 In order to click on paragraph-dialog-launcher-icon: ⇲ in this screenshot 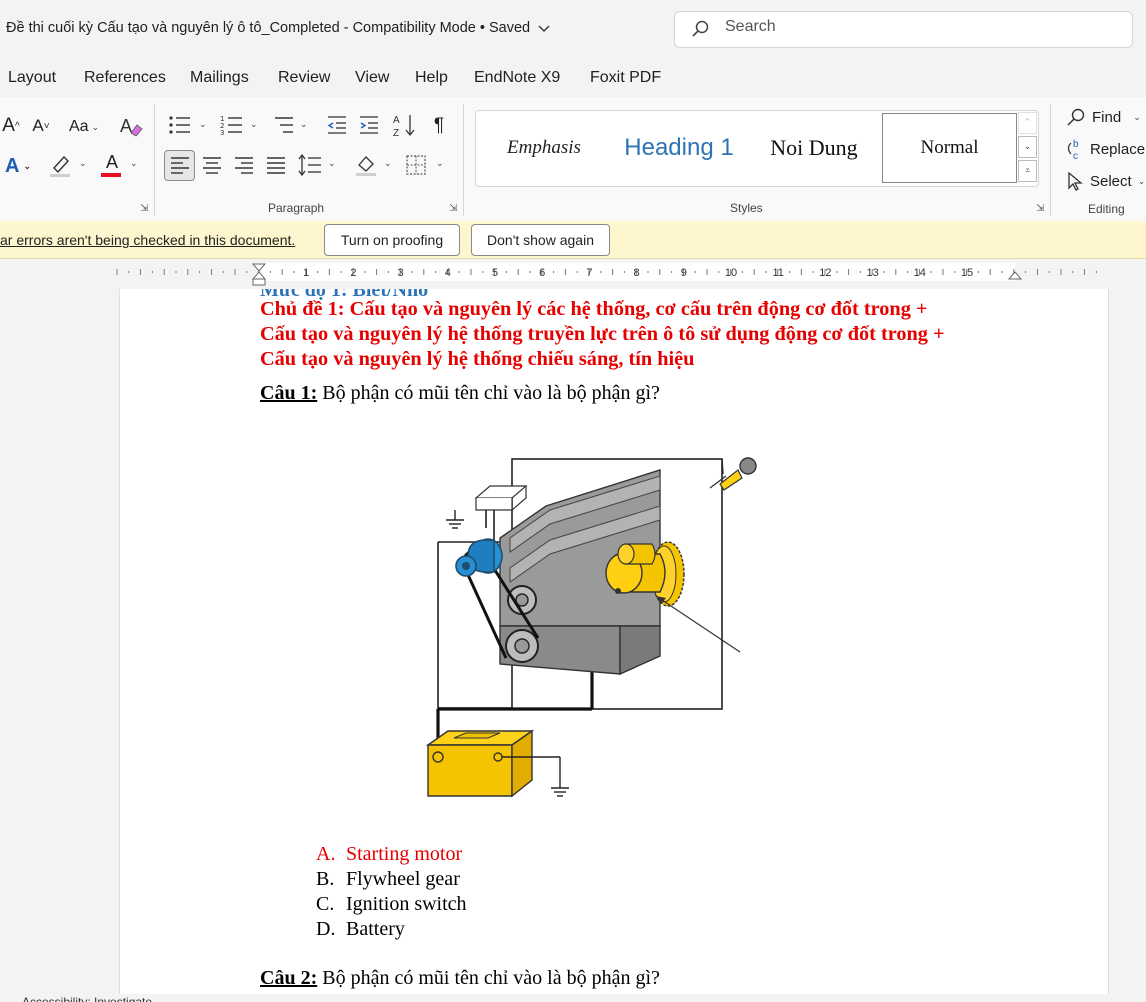, I will do `click(453, 208)`.